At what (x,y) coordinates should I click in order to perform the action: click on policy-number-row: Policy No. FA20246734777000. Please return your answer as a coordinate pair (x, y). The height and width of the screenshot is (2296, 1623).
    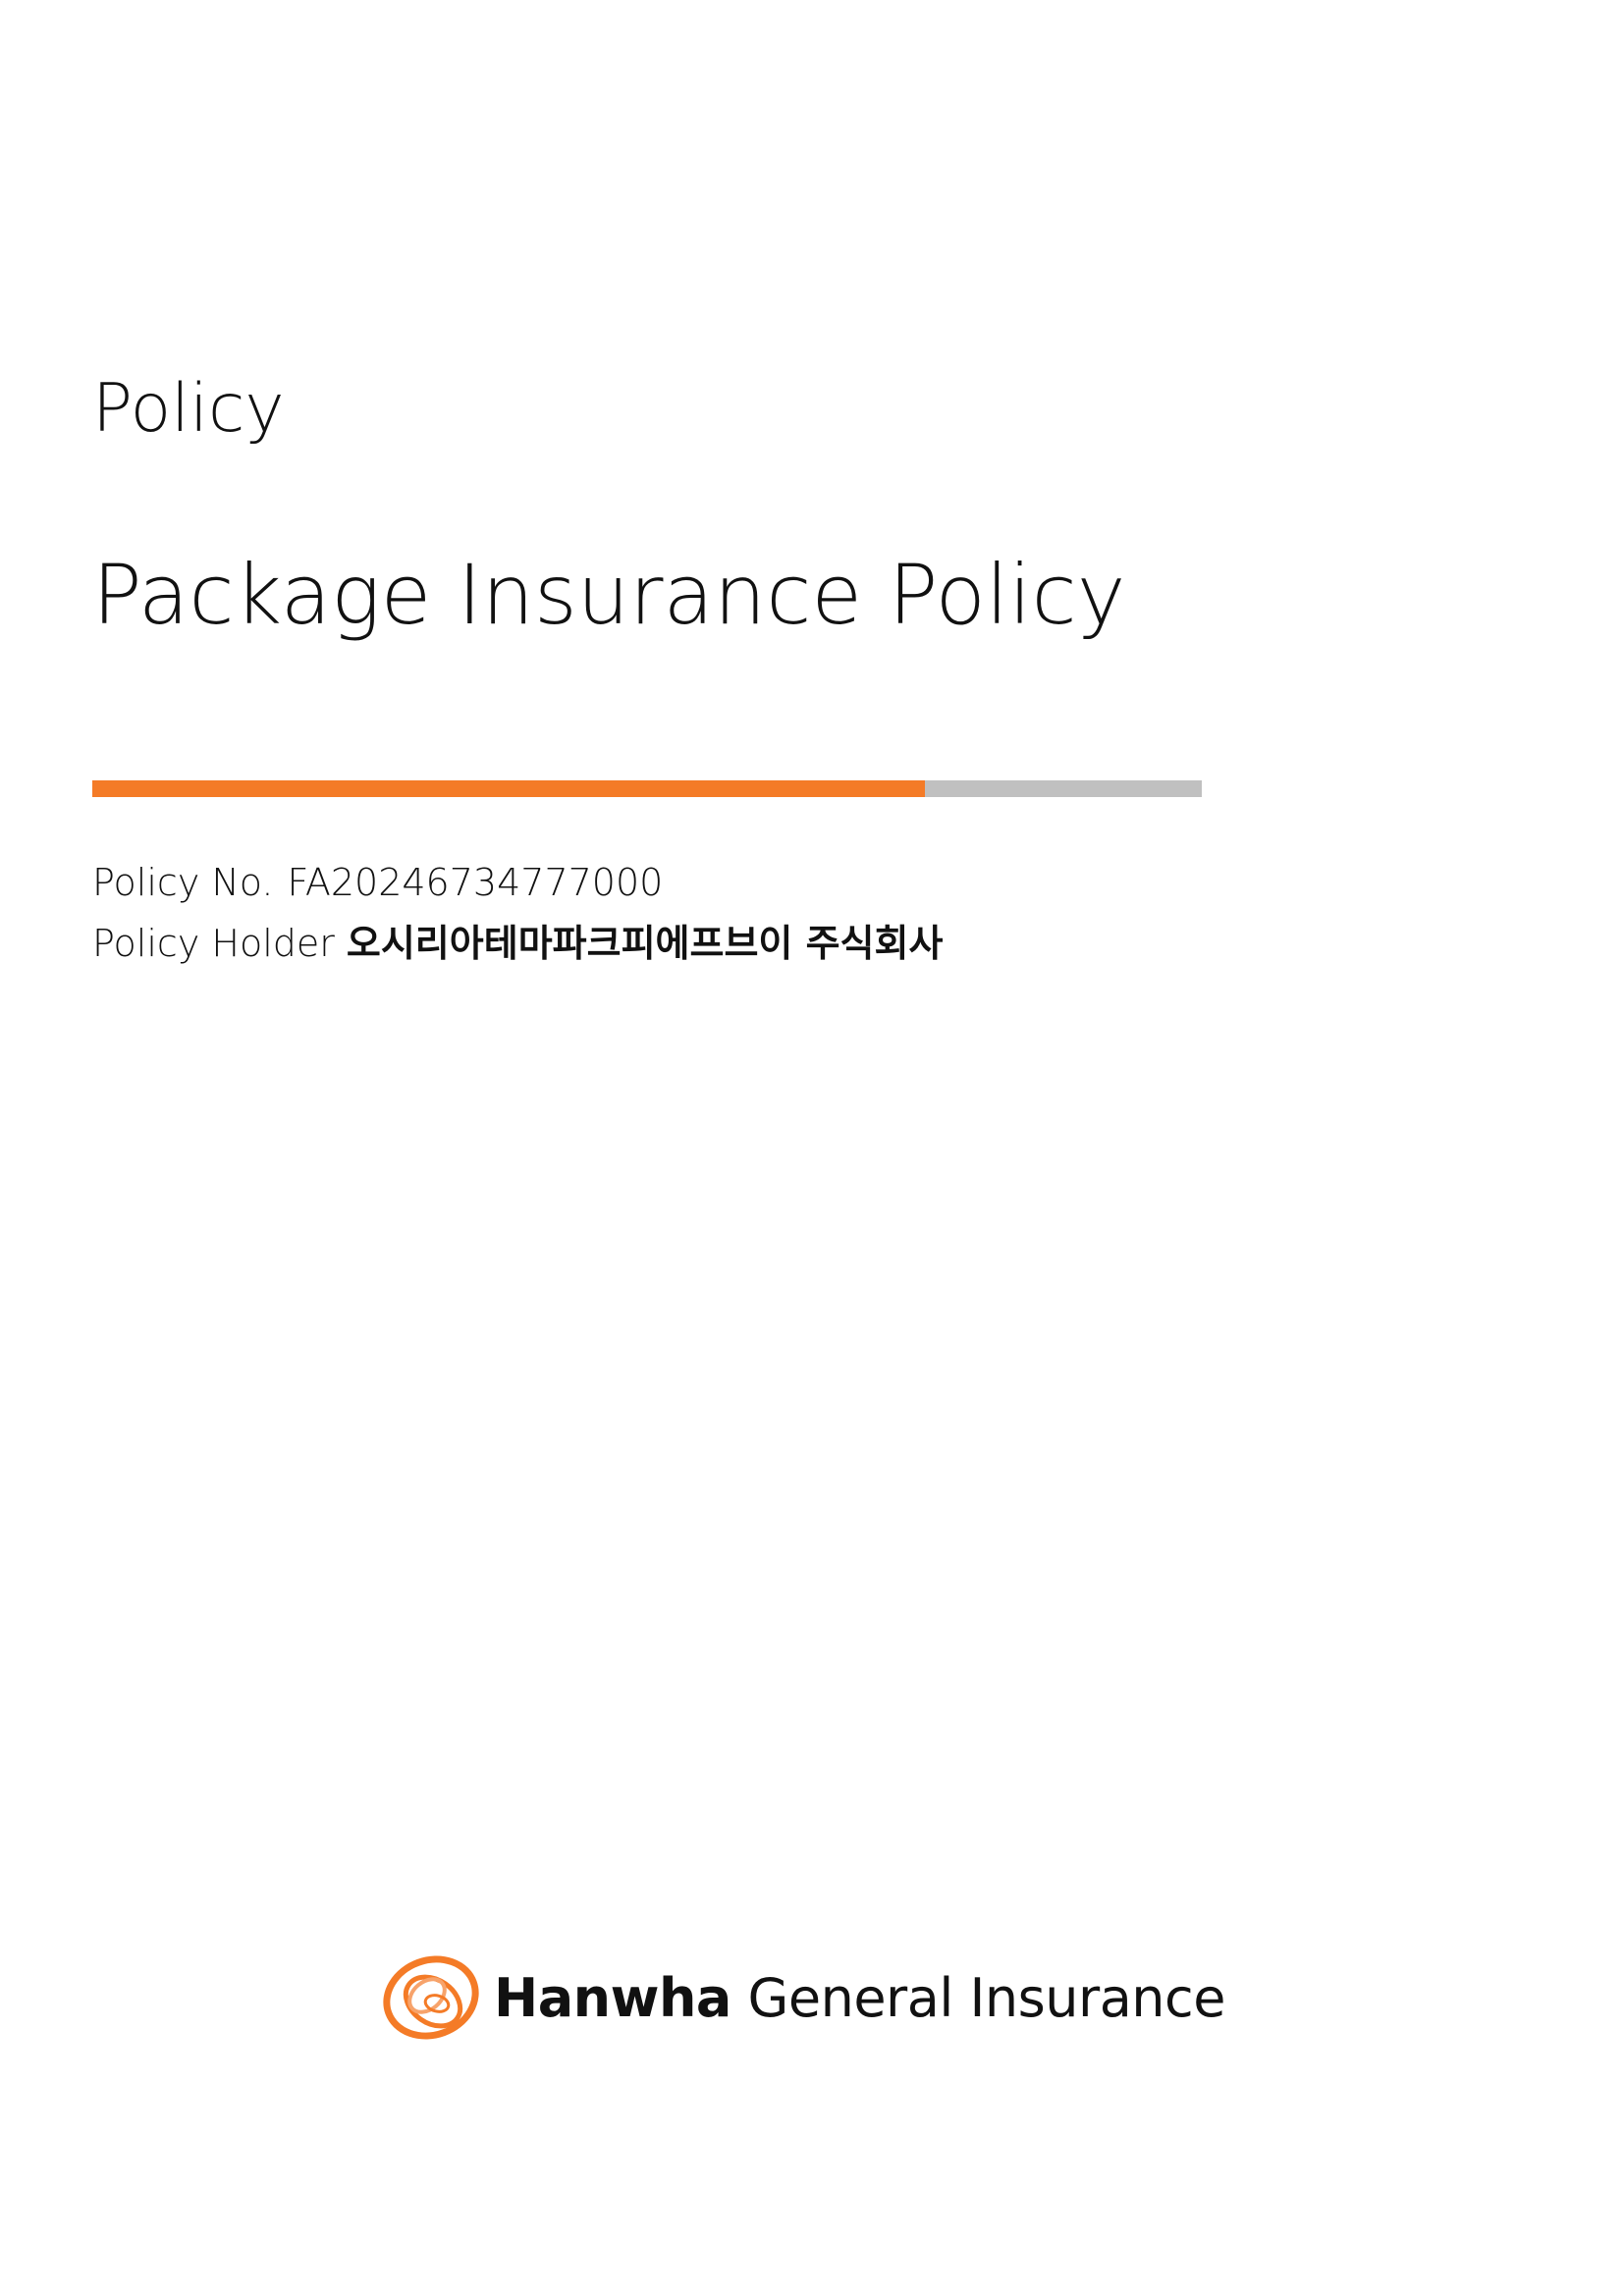
    Looking at the image, I should click on (518, 882).